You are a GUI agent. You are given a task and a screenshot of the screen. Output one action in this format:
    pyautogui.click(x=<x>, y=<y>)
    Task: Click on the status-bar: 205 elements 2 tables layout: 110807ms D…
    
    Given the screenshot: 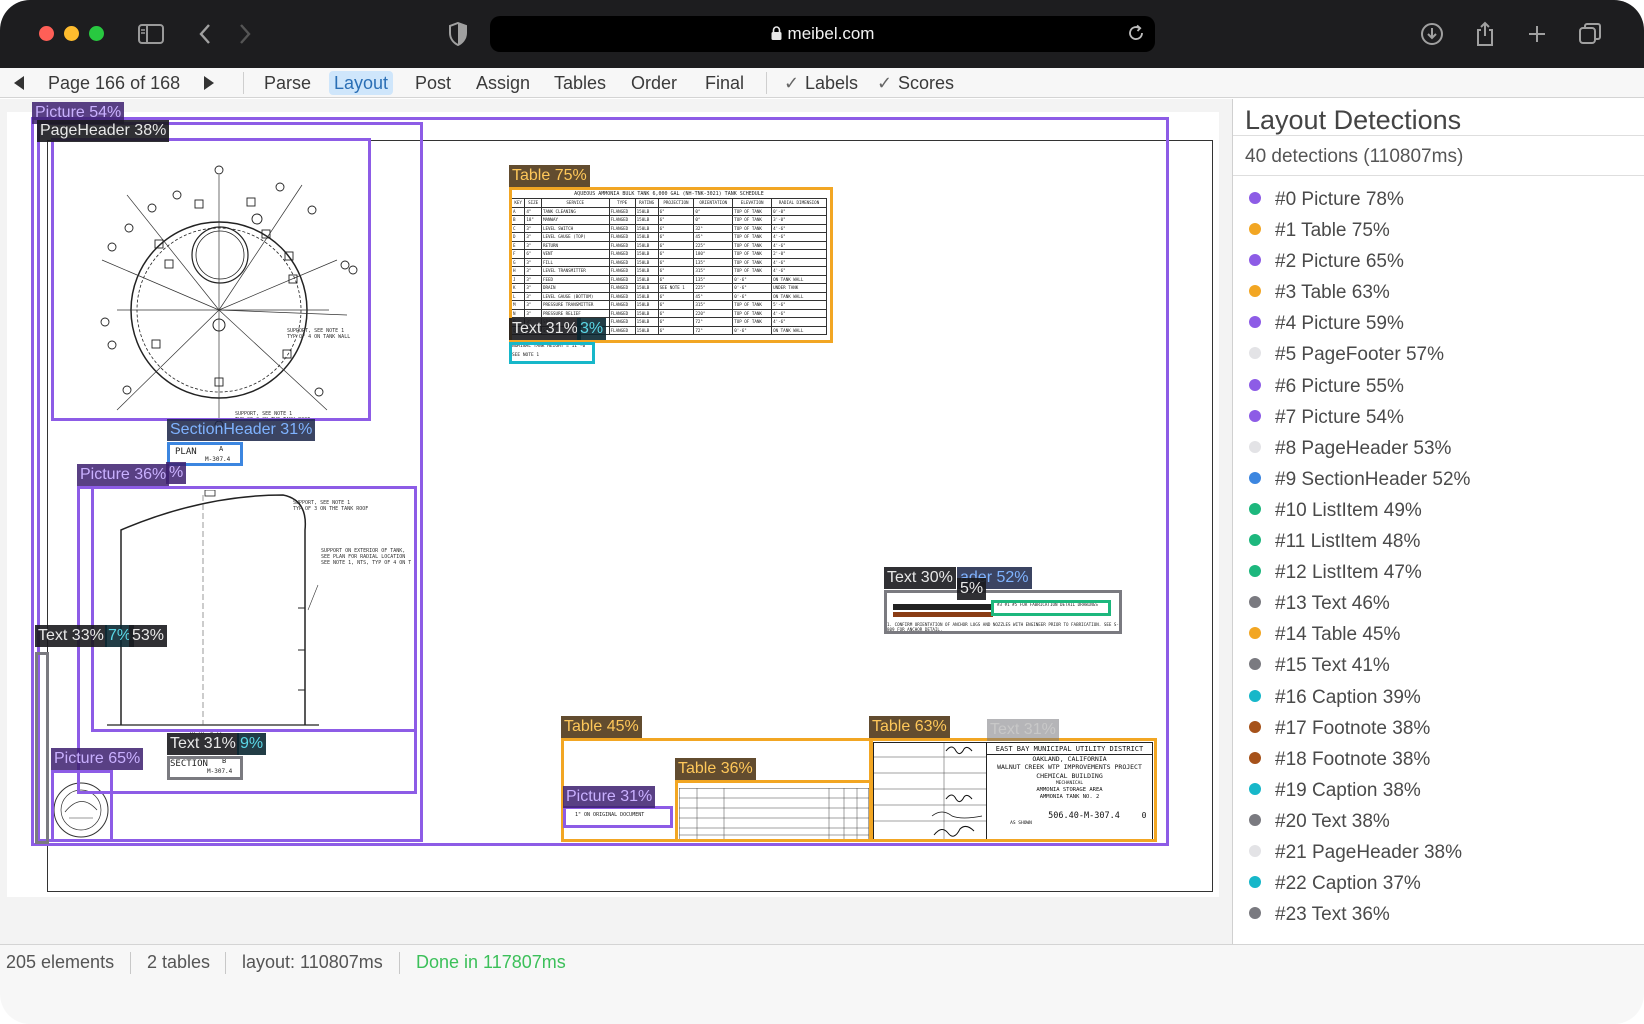 What is the action you would take?
    pyautogui.click(x=822, y=962)
    